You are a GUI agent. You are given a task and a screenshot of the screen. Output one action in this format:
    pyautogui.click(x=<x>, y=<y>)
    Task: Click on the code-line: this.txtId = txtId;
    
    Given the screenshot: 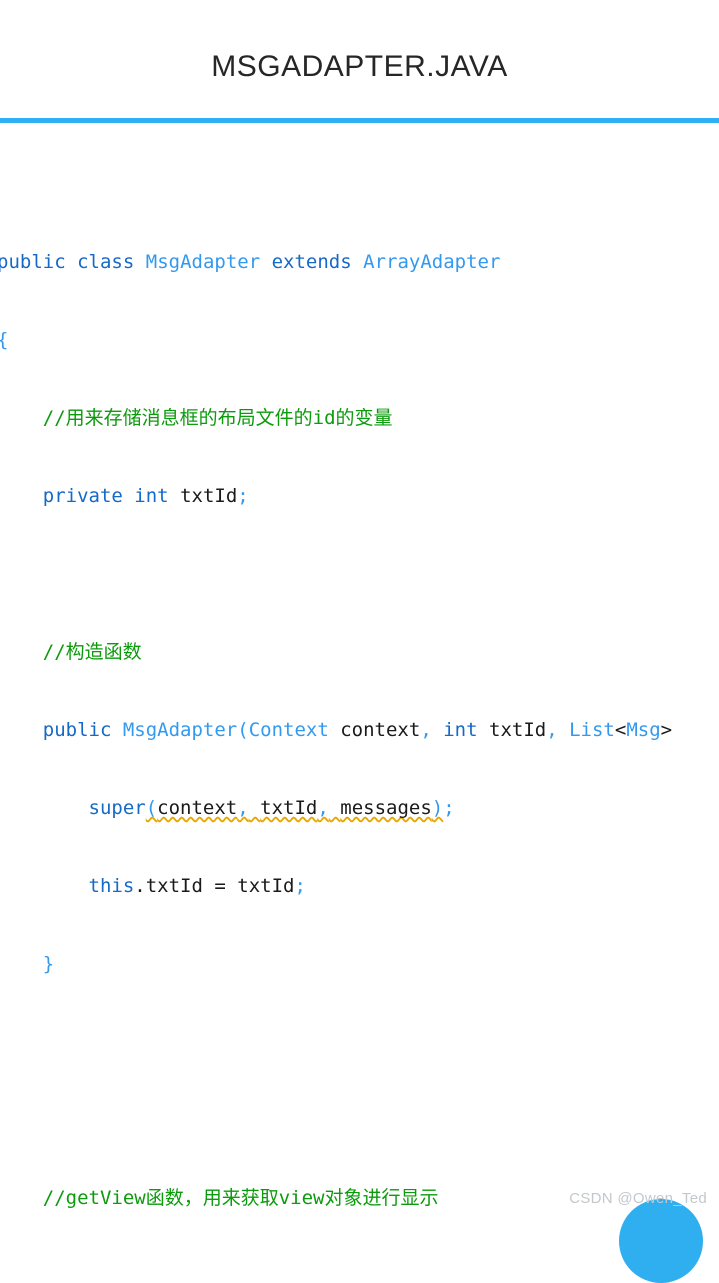 What is the action you would take?
    pyautogui.click(x=197, y=886)
    